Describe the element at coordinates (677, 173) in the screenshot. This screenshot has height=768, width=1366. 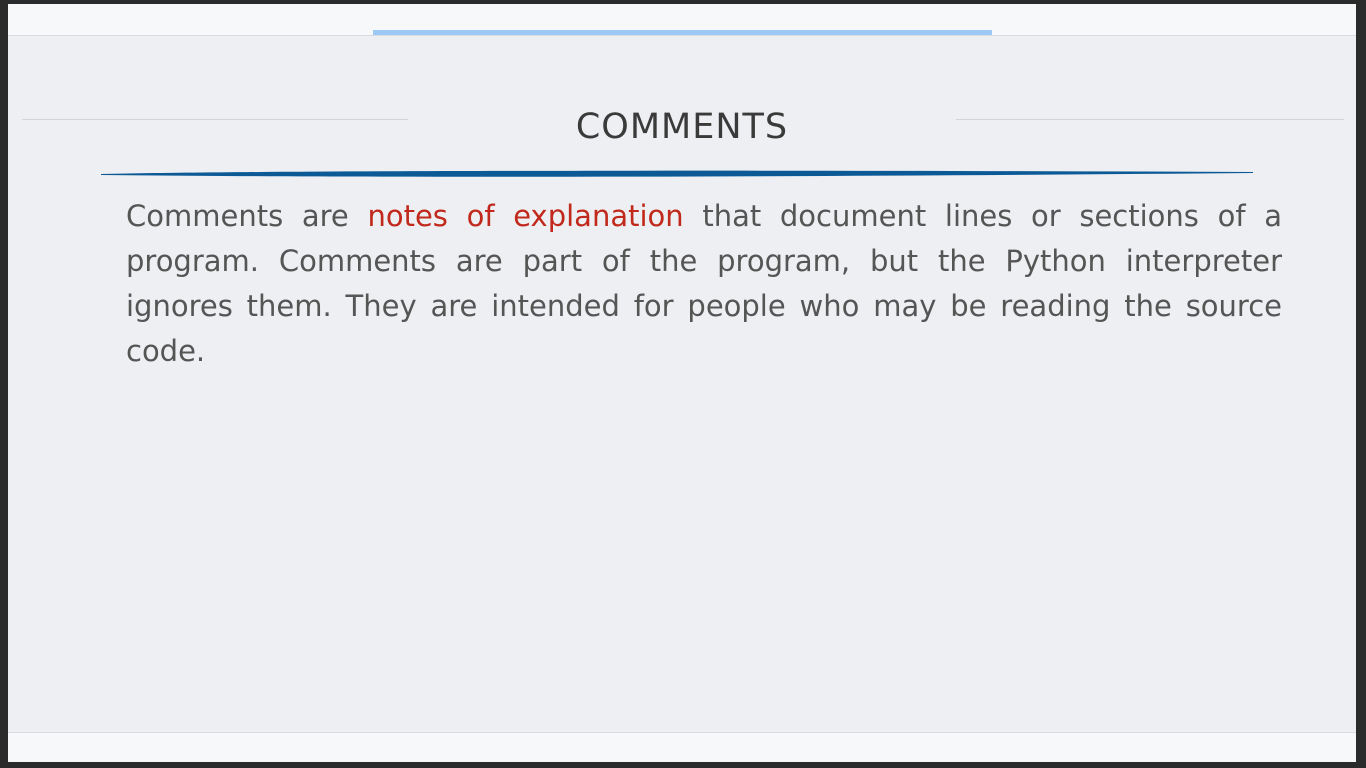
I see `title-underline-brush` at that location.